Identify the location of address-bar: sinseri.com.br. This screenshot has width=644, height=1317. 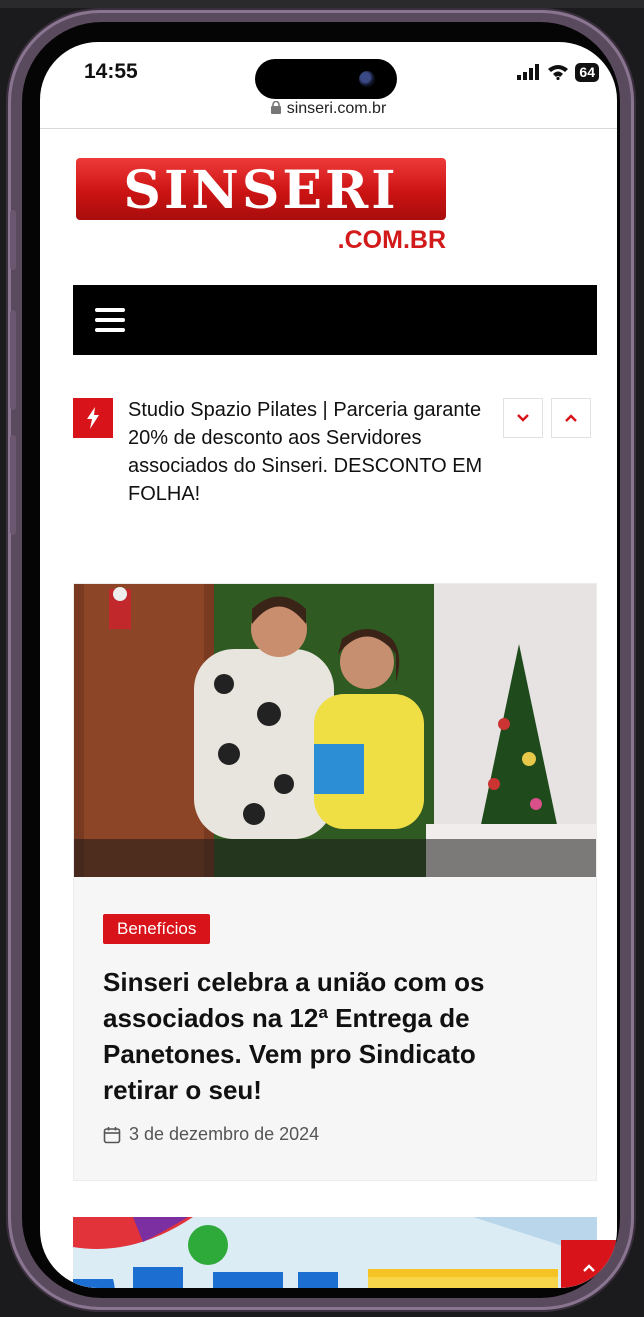
(328, 109).